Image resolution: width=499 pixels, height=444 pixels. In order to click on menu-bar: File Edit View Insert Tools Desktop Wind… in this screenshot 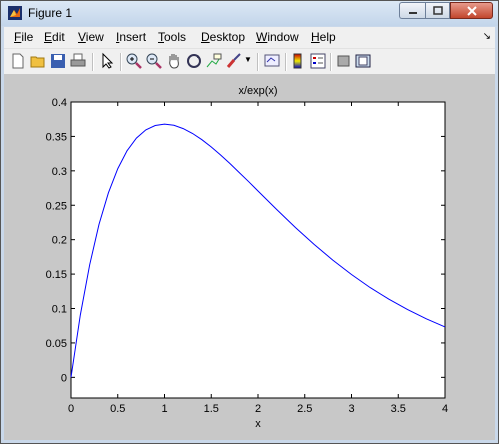, I will do `click(249, 37)`.